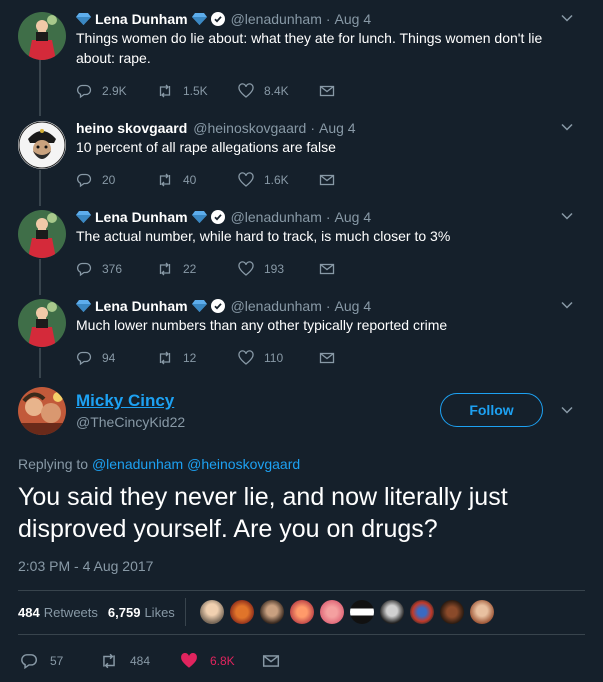  Describe the element at coordinates (243, 464) in the screenshot. I see `mention-link: @heinoskovgaard` at that location.